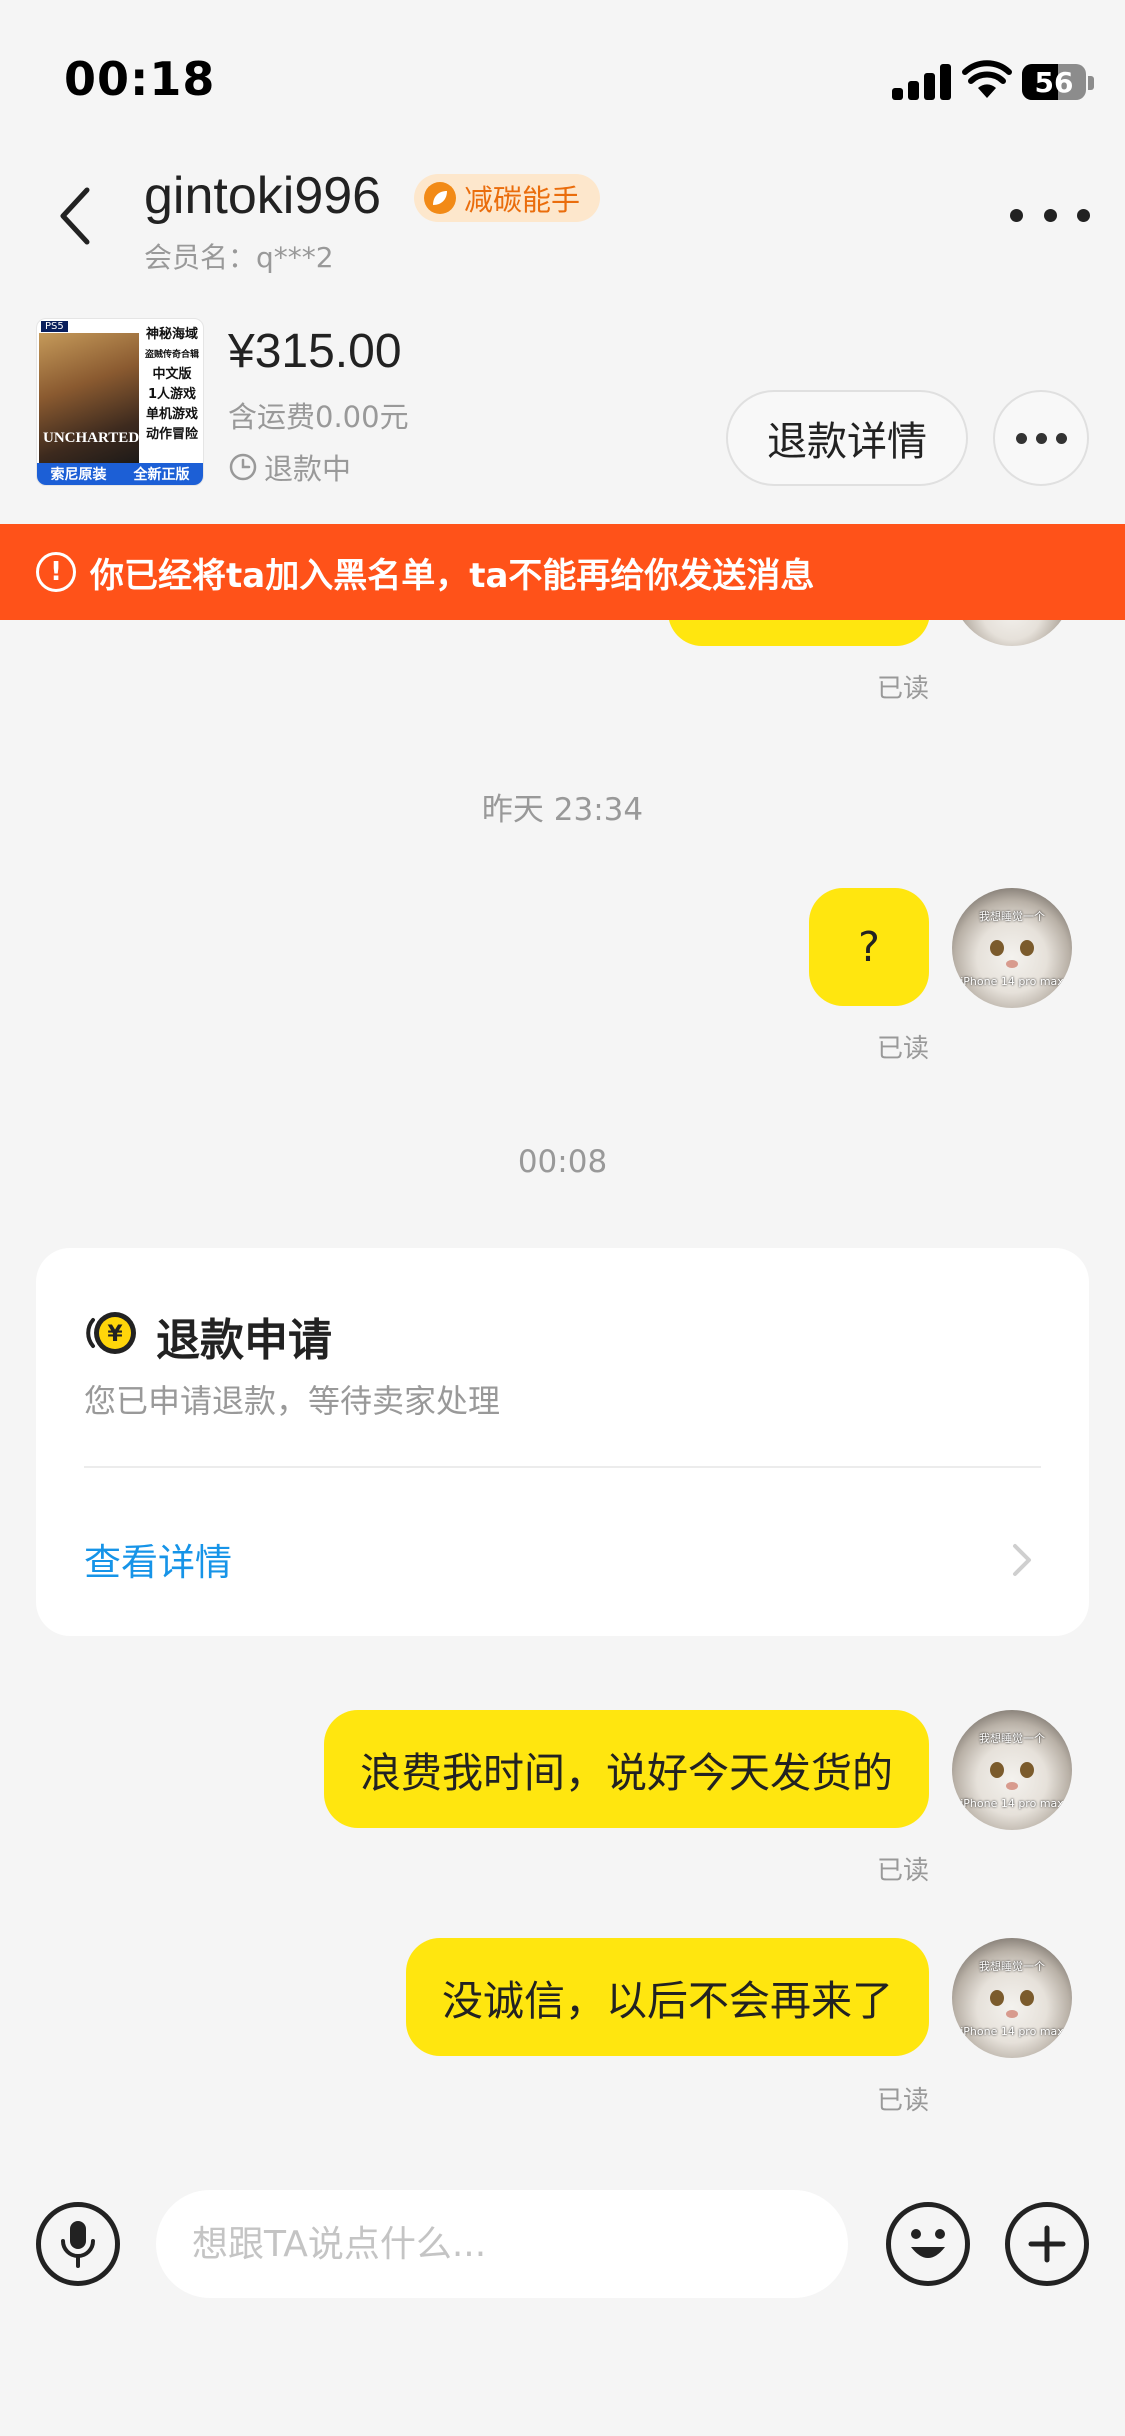  What do you see at coordinates (1022, 1560) in the screenshot?
I see `chevron-right-icon` at bounding box center [1022, 1560].